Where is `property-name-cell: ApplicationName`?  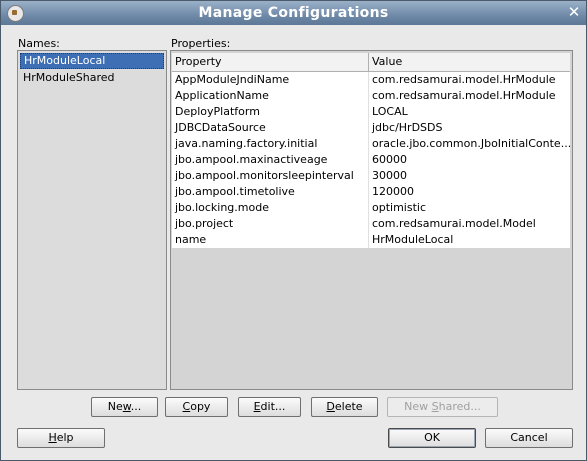
property-name-cell: ApplicationName is located at coordinates (270, 96).